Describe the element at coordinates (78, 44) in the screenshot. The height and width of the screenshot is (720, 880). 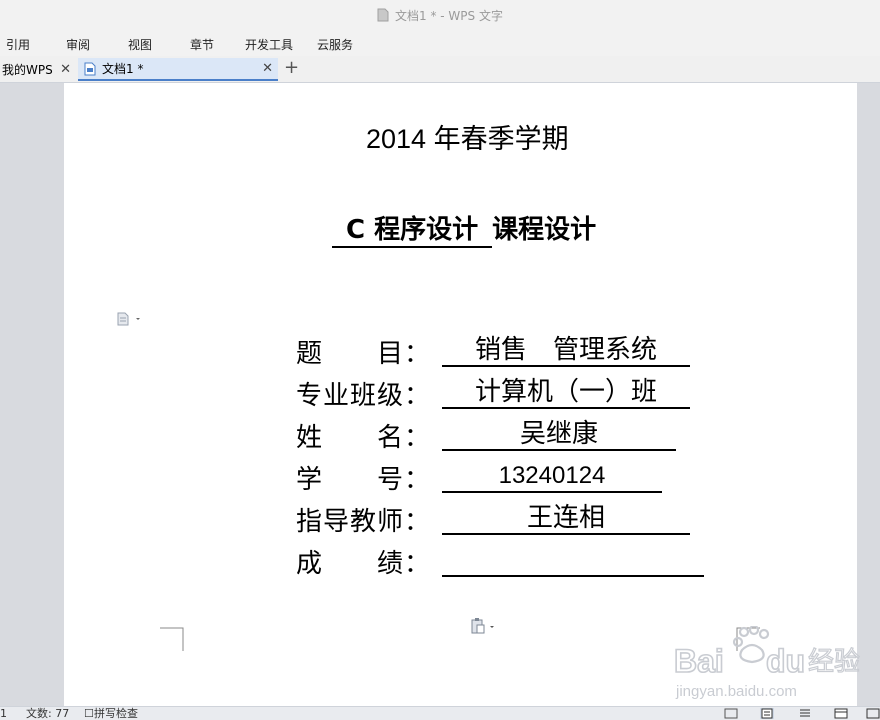
I see `menu-review: 审阅` at that location.